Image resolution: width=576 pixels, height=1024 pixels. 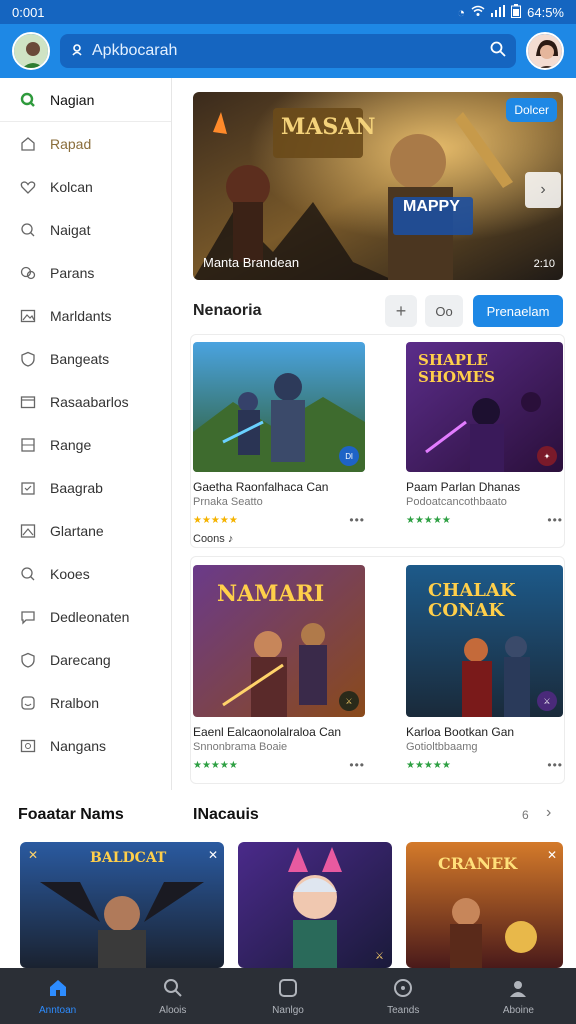 I want to click on sidebar-item-darecang: Darecang, so click(x=85, y=659).